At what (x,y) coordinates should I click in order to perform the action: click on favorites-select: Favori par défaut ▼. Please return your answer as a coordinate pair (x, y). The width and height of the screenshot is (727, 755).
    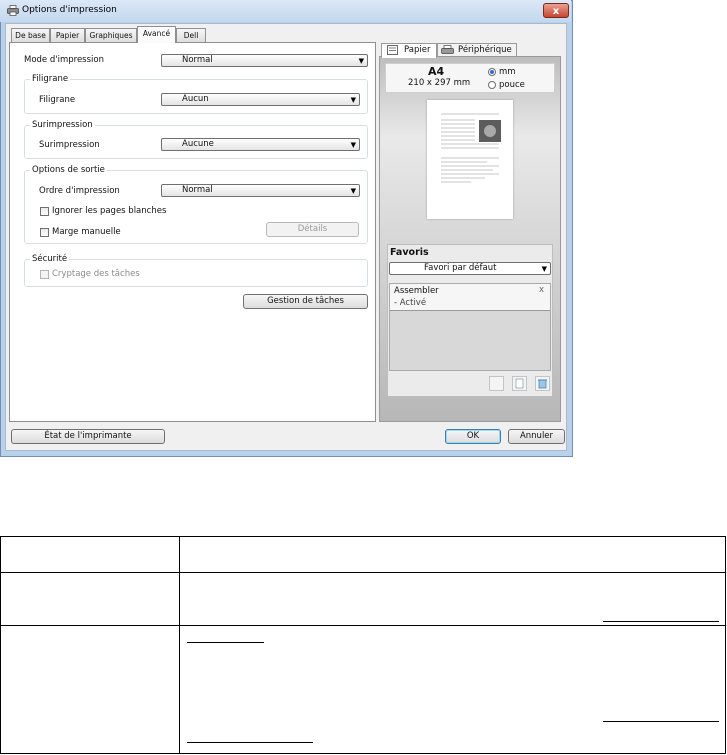
    Looking at the image, I should click on (470, 268).